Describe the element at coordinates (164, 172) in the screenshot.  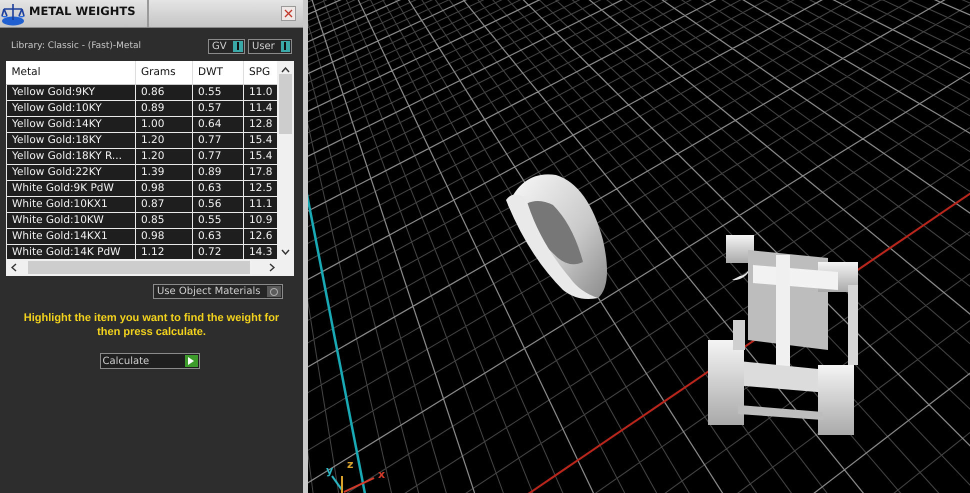
I see `table-cell: 1.39` at that location.